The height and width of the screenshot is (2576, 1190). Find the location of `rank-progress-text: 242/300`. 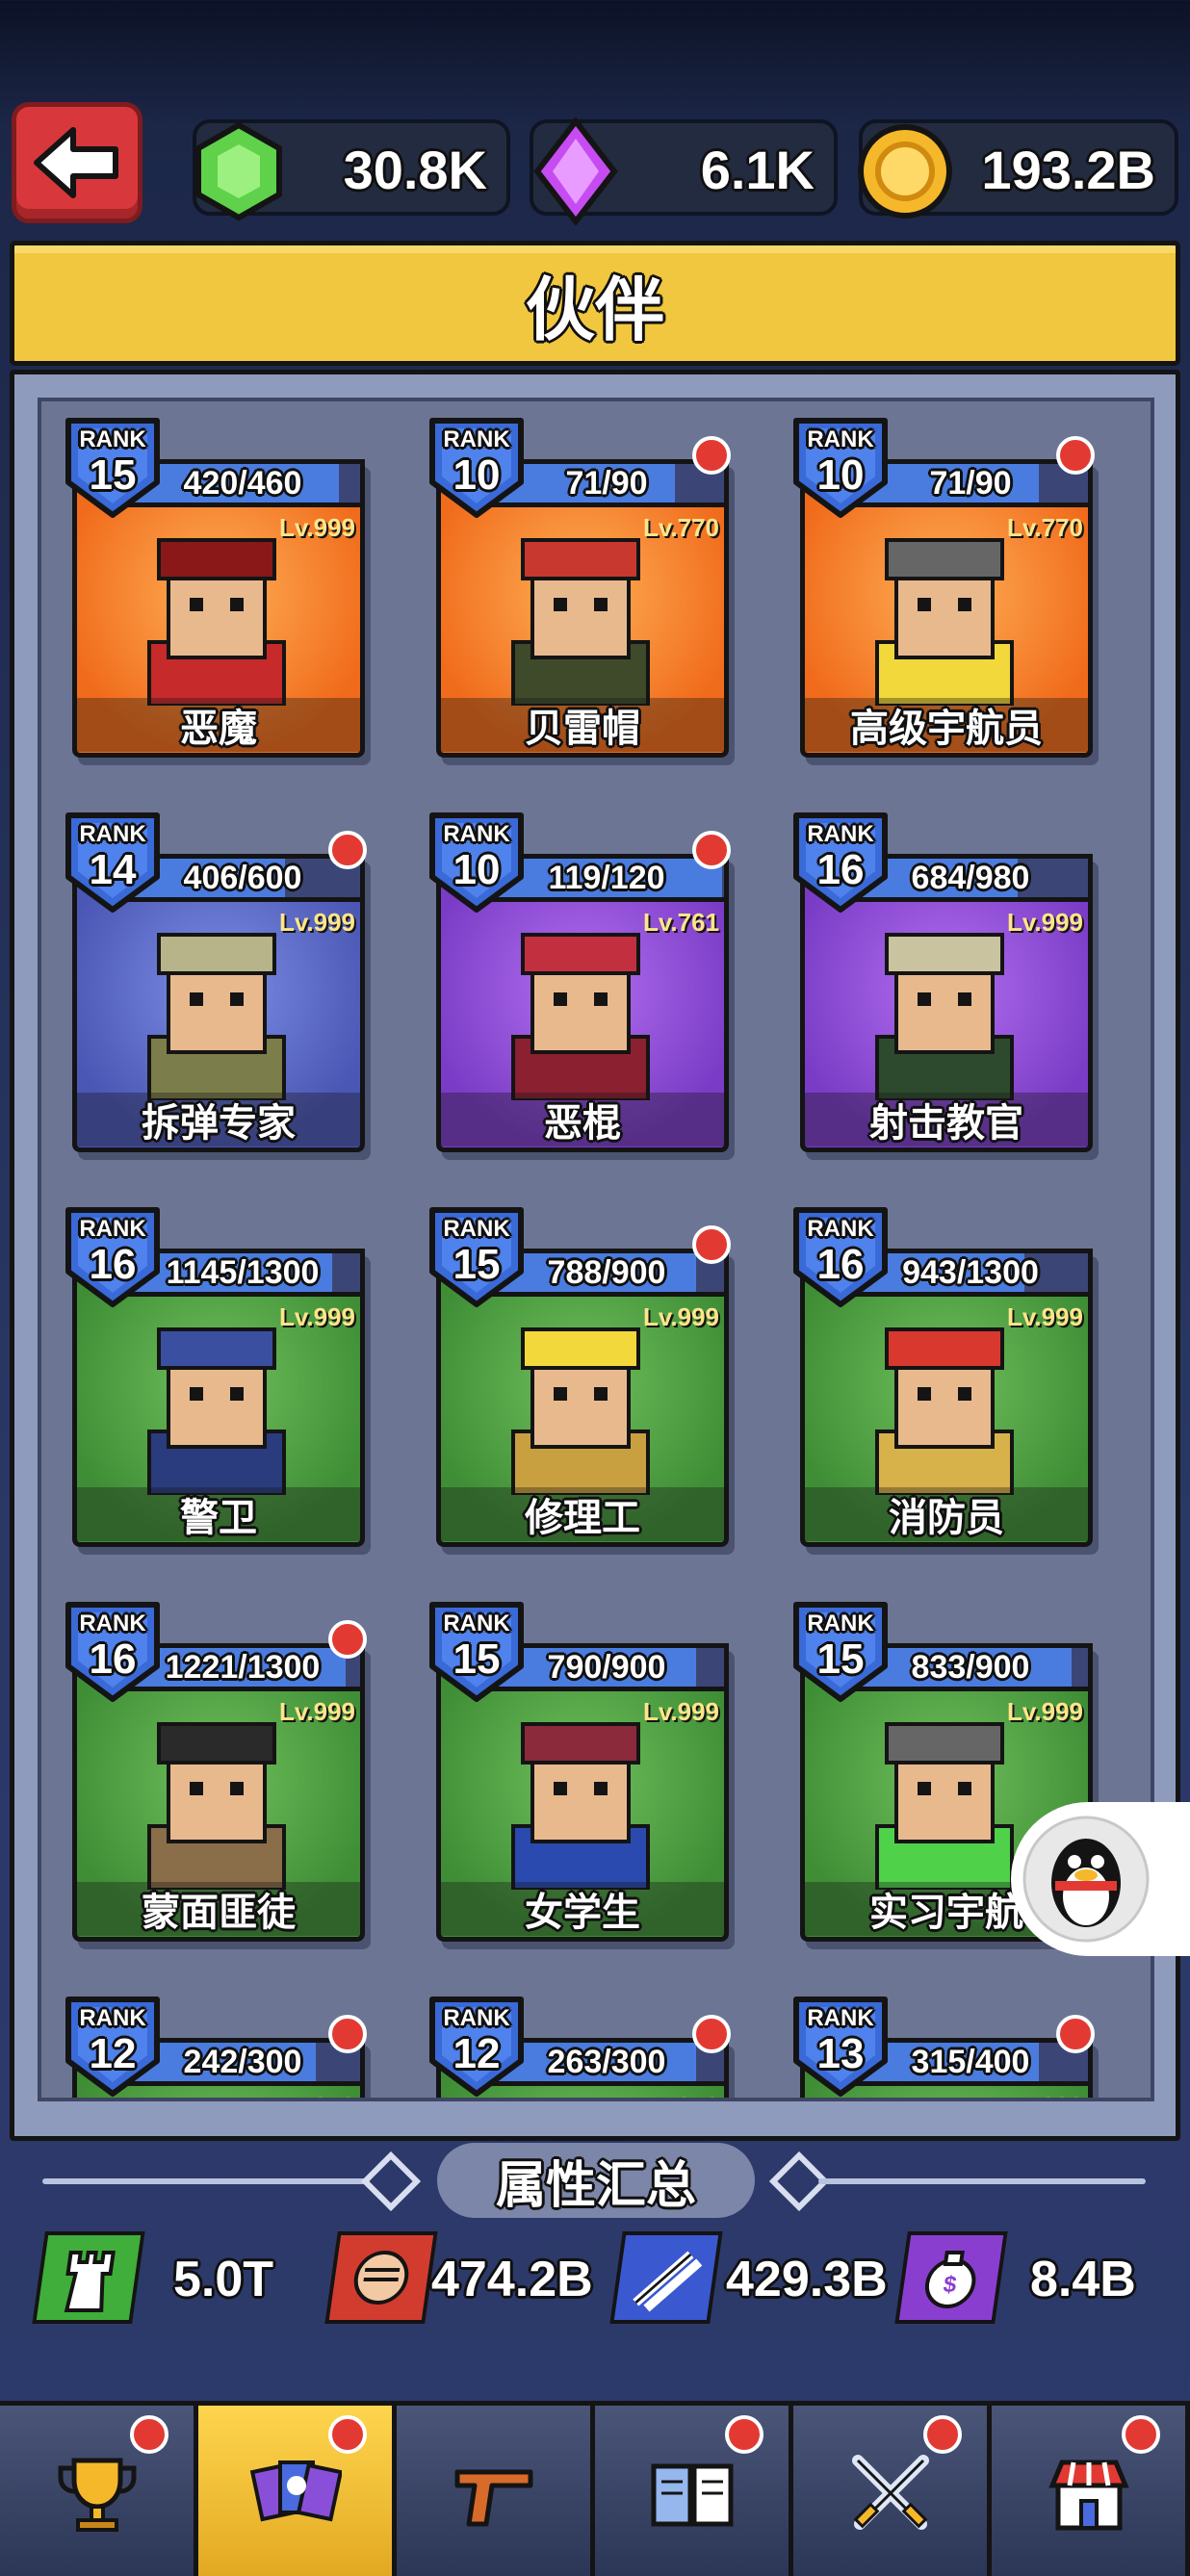

rank-progress-text: 242/300 is located at coordinates (243, 2061).